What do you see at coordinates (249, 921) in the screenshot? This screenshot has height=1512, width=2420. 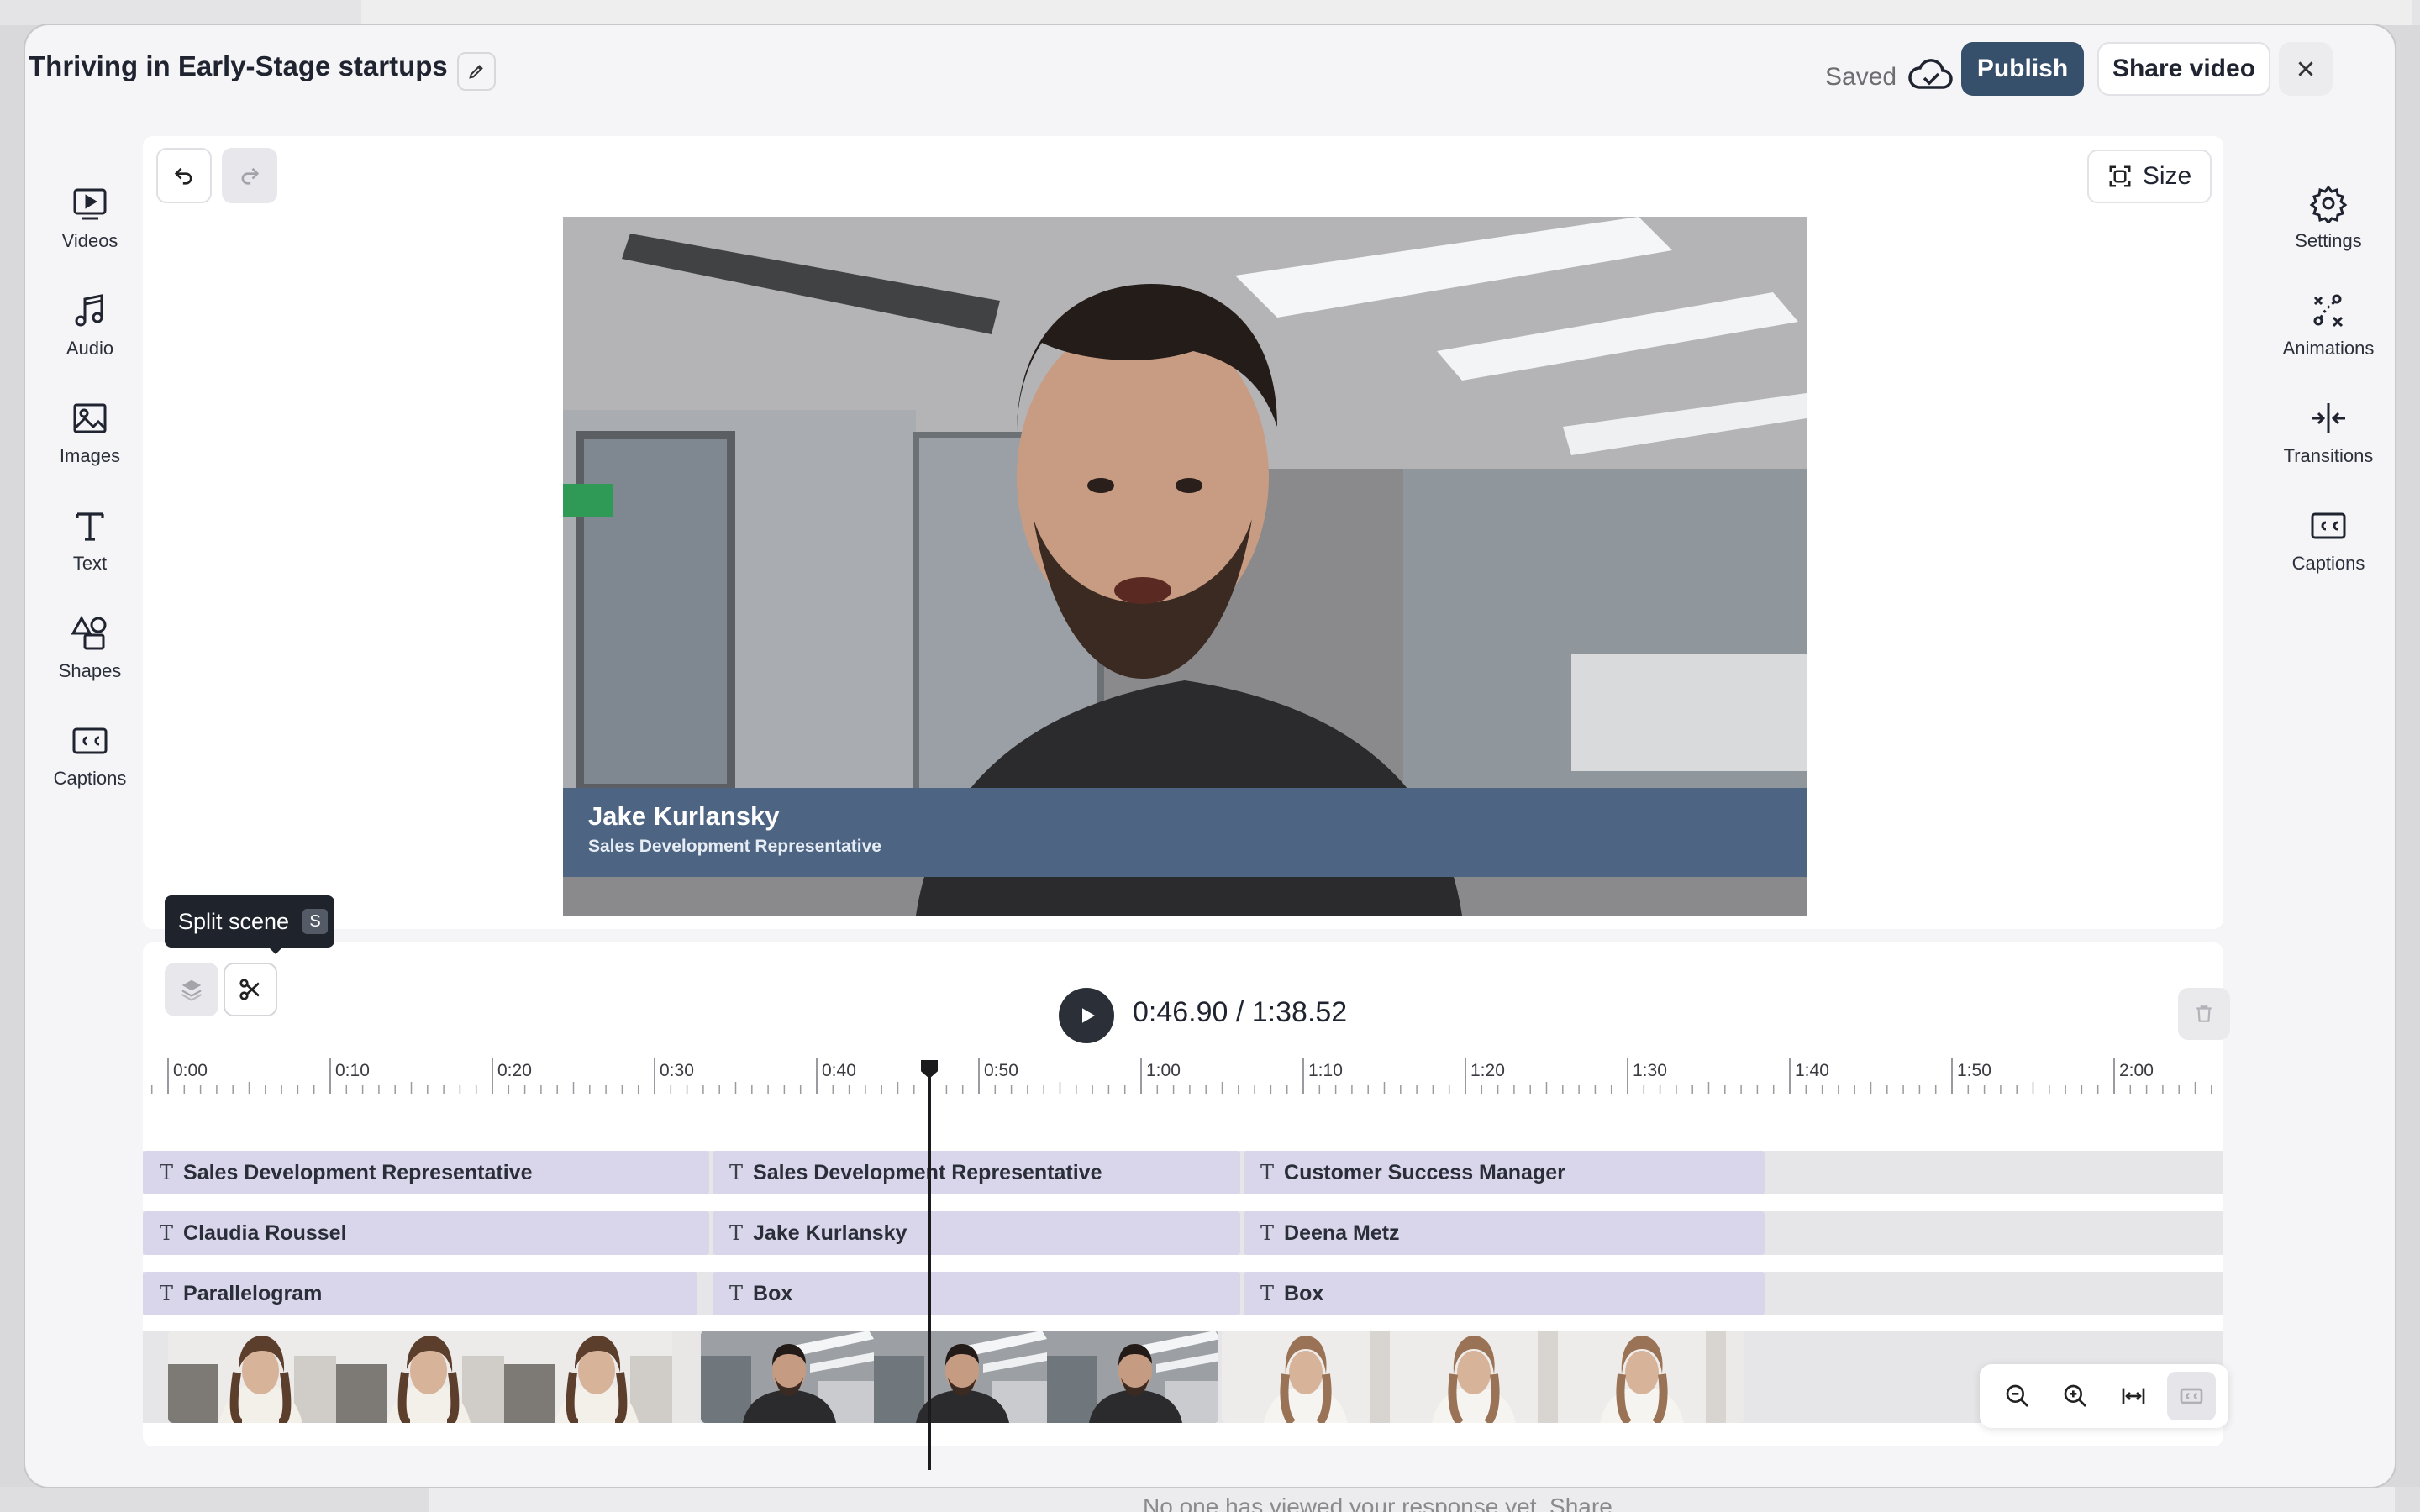 I see `split-scene-tooltip: Split scene S` at bounding box center [249, 921].